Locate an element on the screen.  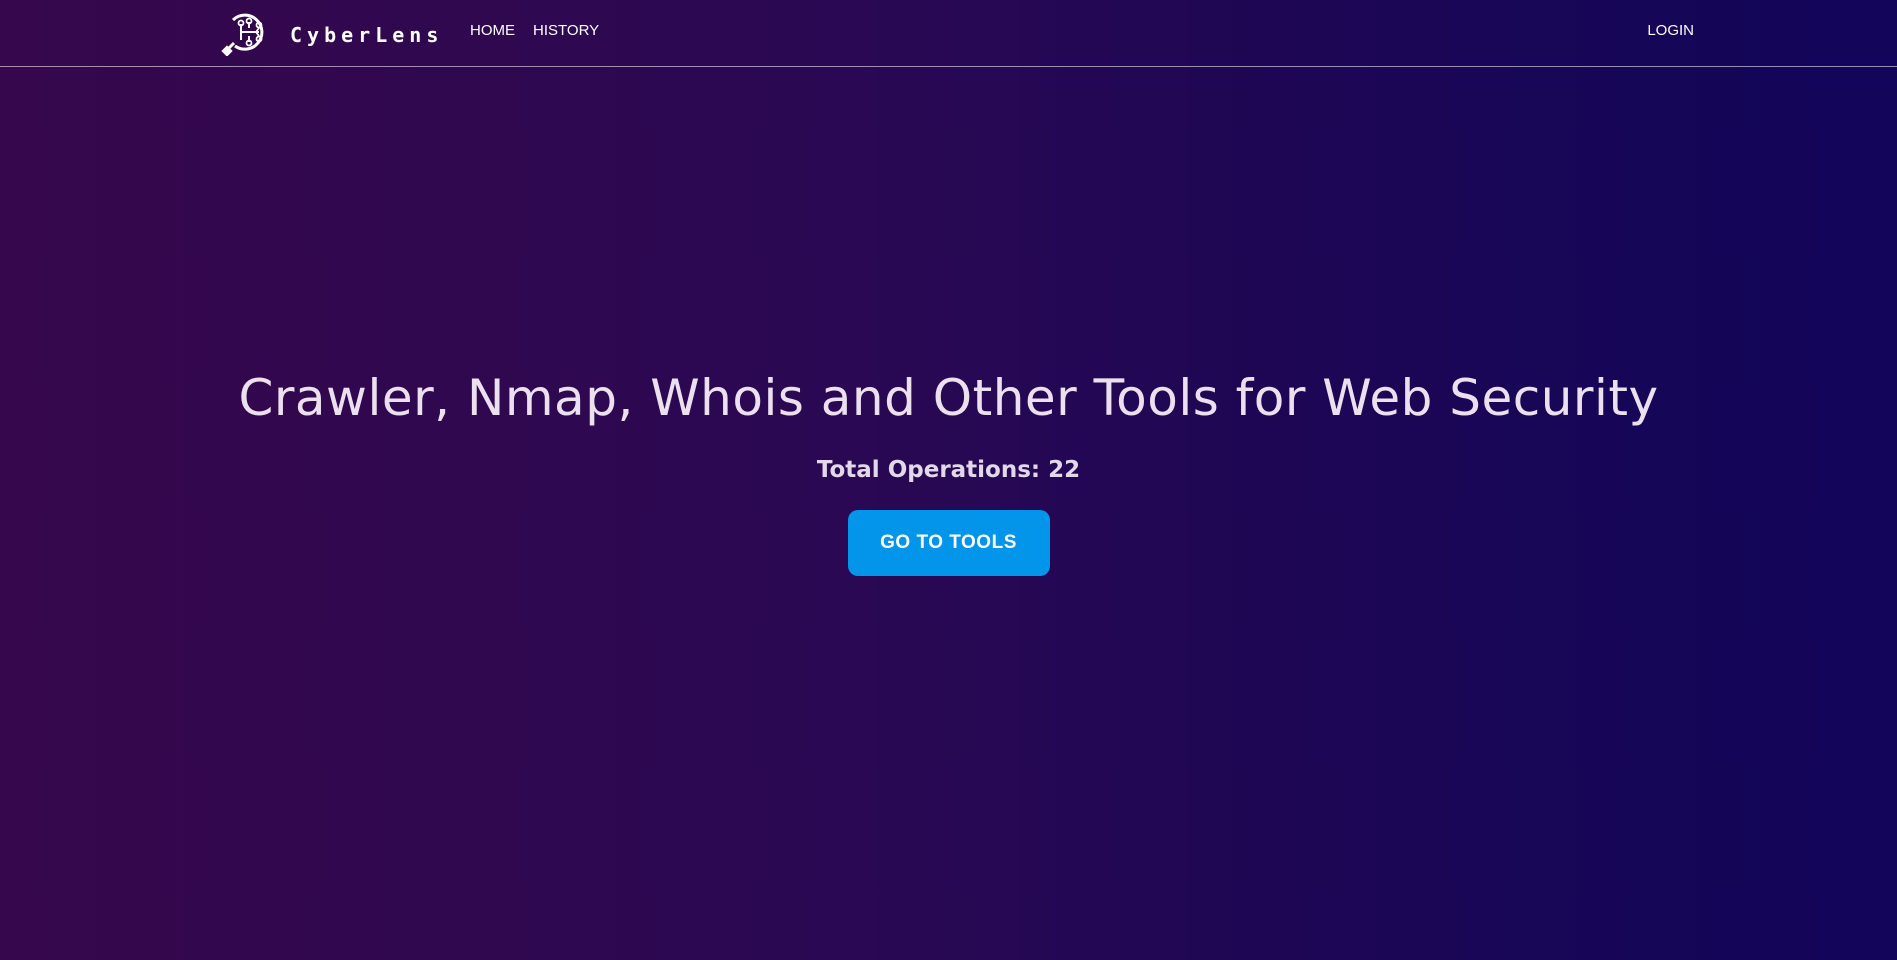
total-operations-text: Total Operations: 22 is located at coordinates (948, 470).